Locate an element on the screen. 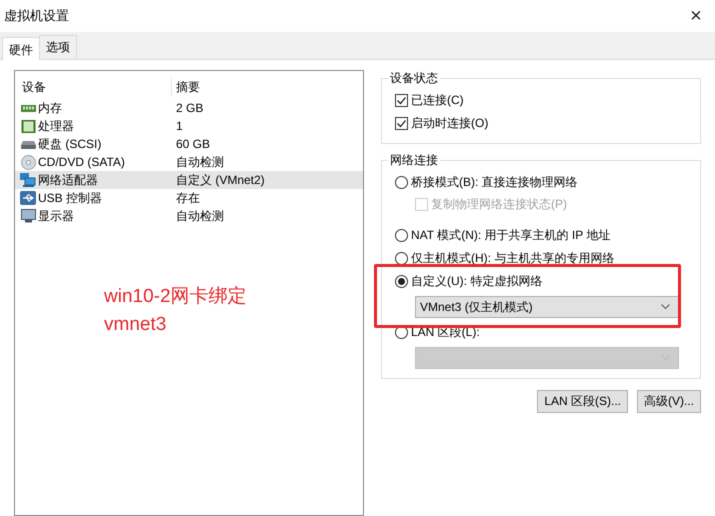 This screenshot has height=516, width=715. column-header: 摘要 is located at coordinates (267, 87).